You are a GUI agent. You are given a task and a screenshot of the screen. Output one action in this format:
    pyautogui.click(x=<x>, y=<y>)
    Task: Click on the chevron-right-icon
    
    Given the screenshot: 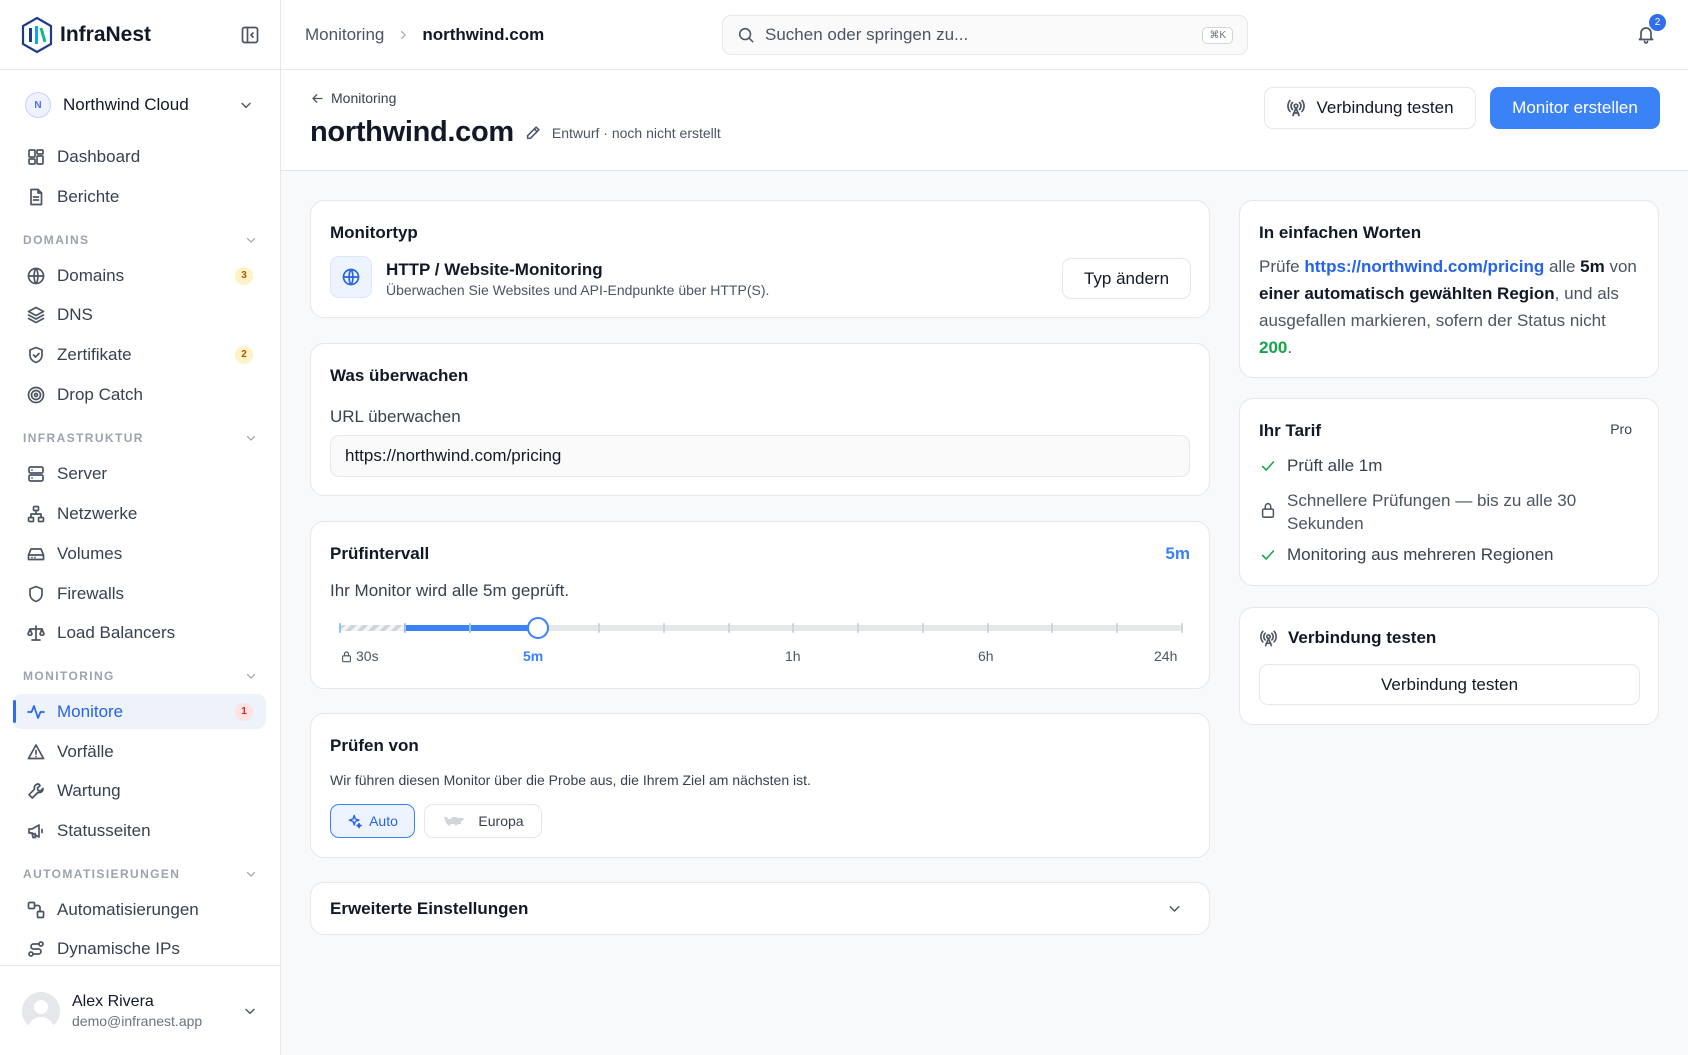 What is the action you would take?
    pyautogui.click(x=404, y=35)
    